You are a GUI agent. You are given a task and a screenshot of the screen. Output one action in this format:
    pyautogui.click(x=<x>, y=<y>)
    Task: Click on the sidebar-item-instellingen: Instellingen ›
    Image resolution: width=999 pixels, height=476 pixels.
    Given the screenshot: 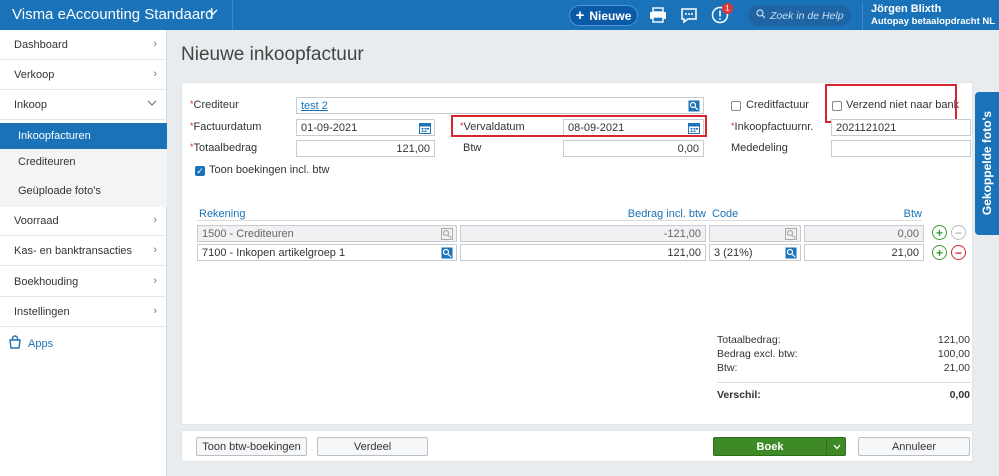 What is the action you would take?
    pyautogui.click(x=83, y=312)
    